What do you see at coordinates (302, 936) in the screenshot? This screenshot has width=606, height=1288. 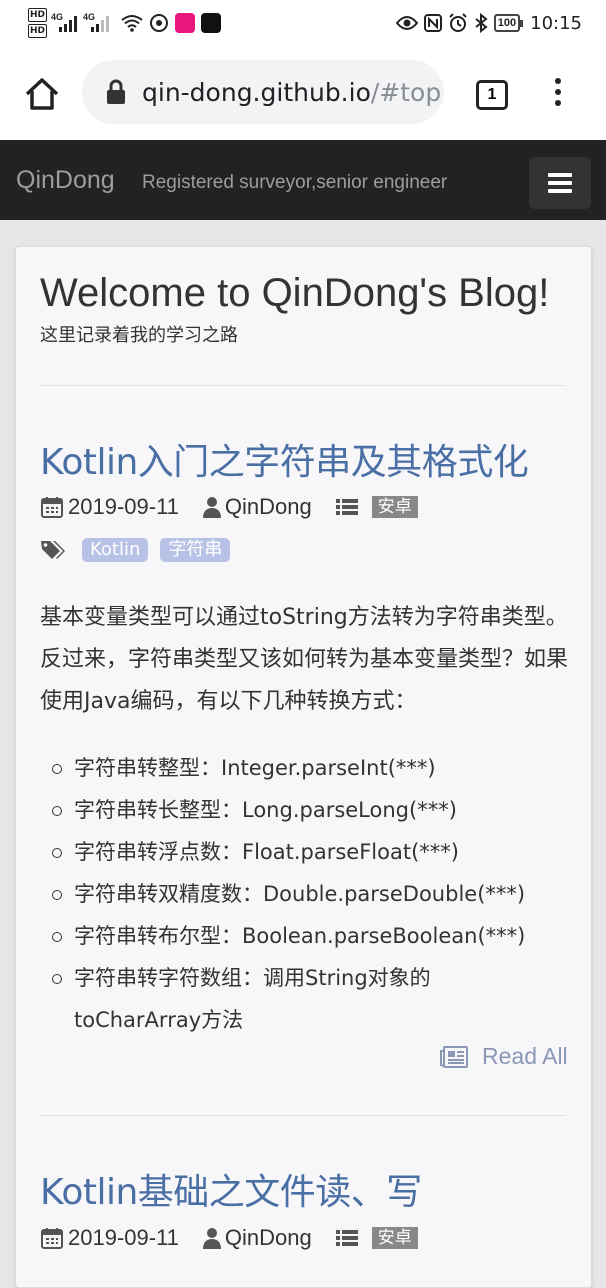 I see `list-item: 字符串转布尔型：Boolean.parseBoolean(***)` at bounding box center [302, 936].